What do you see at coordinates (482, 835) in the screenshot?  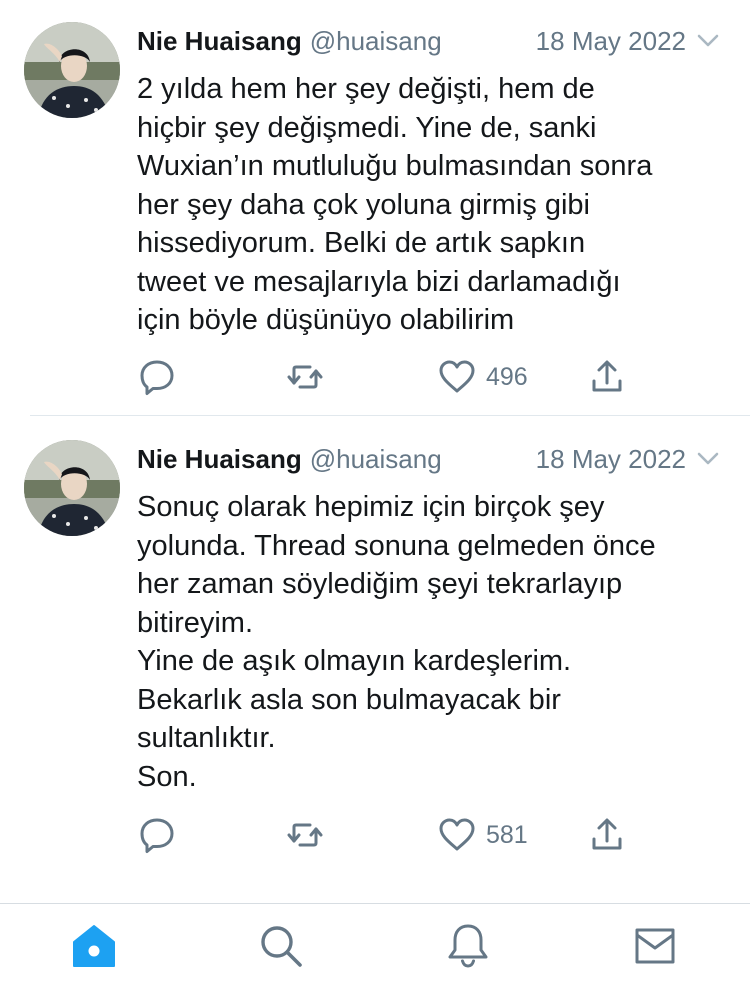 I see `like-button: 581` at bounding box center [482, 835].